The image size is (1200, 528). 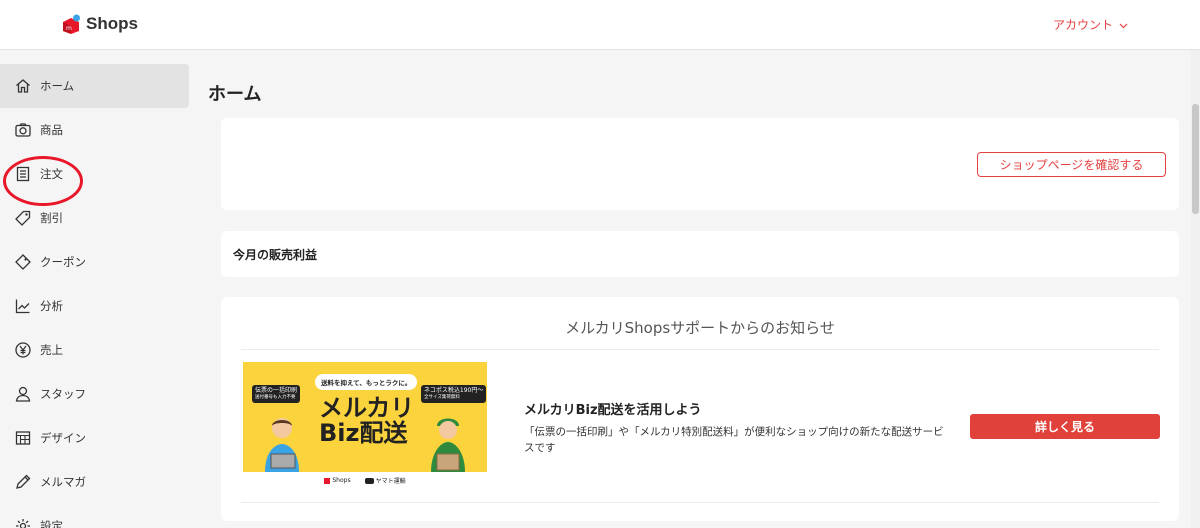 I want to click on home-icon, so click(x=23, y=86).